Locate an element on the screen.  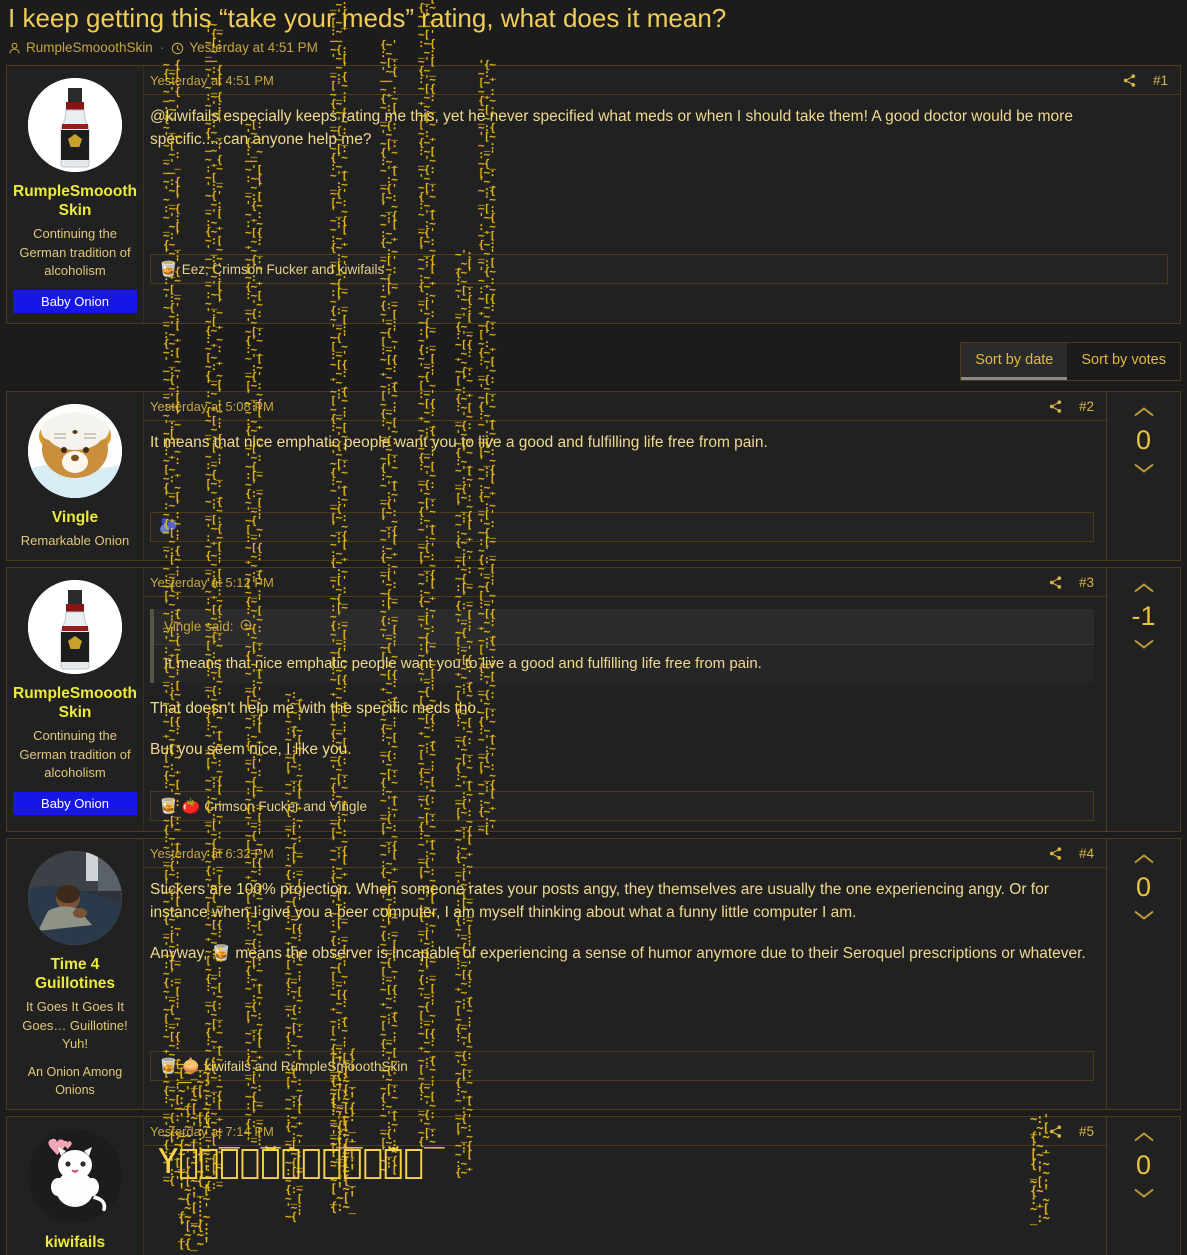
post-2-header: Yesterday at 5:08 PM #2 is located at coordinates (625, 406).